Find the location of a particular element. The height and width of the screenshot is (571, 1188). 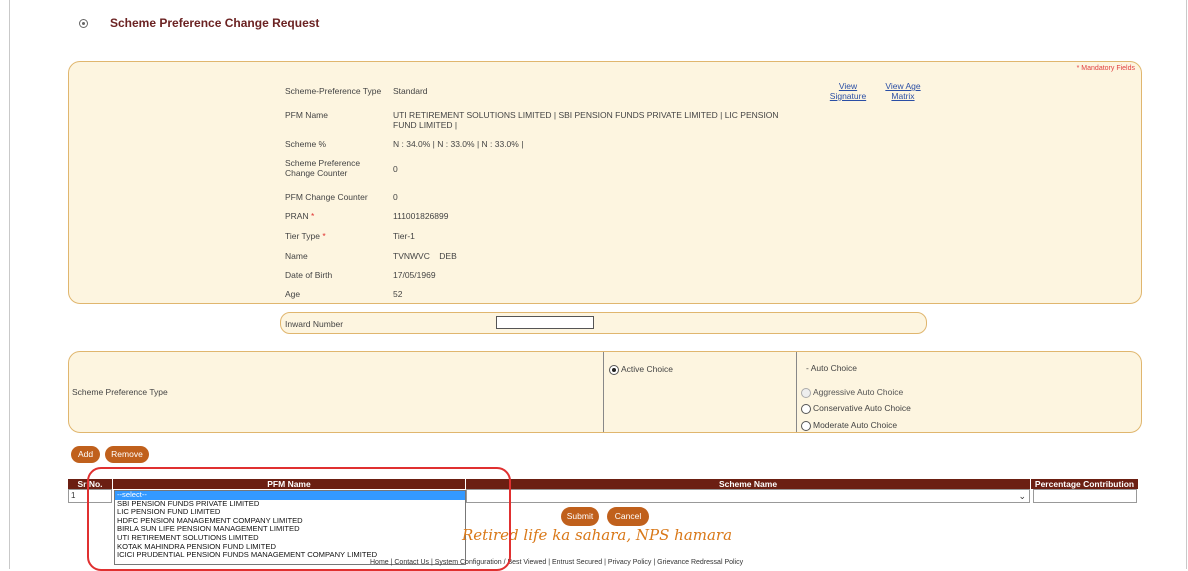

add-button: Add is located at coordinates (85, 454).